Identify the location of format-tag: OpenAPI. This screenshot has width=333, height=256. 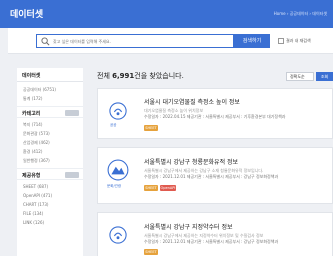
(168, 188).